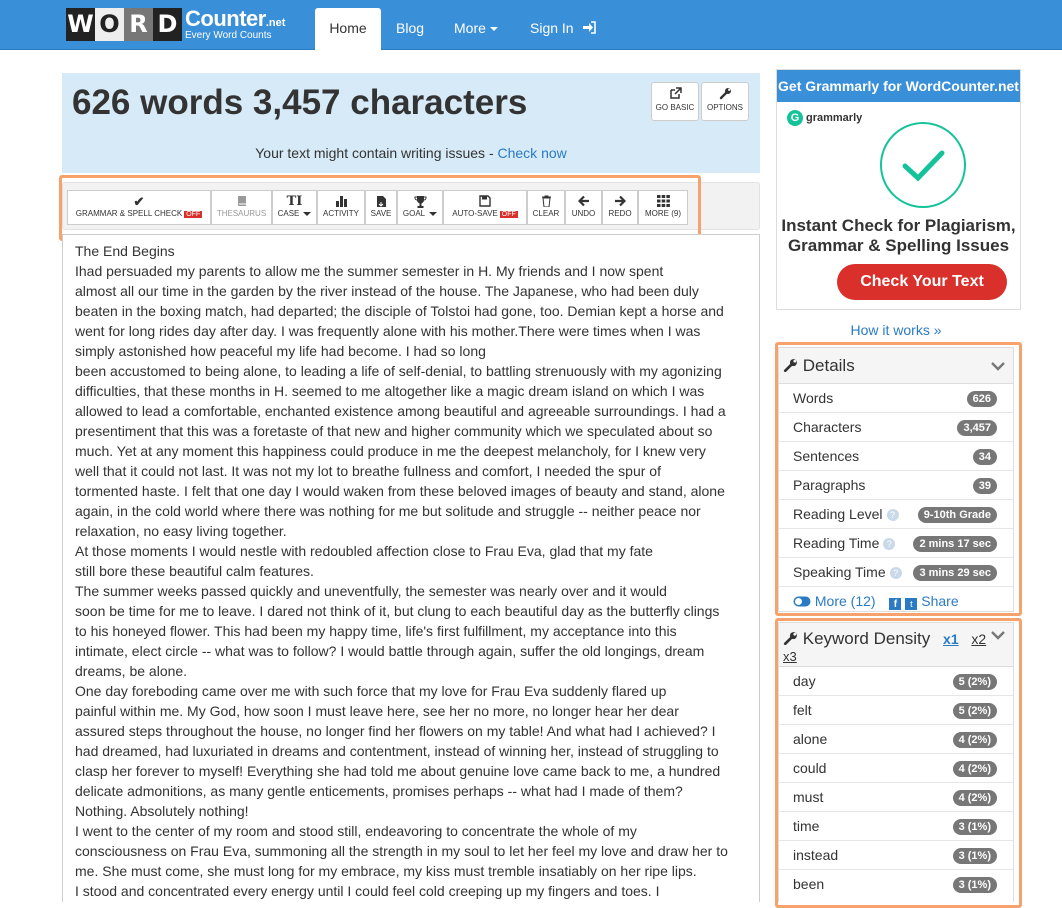 This screenshot has width=1062, height=908. Describe the element at coordinates (300, 102) in the screenshot. I see `page-title: 626 words 3,457 characters` at that location.